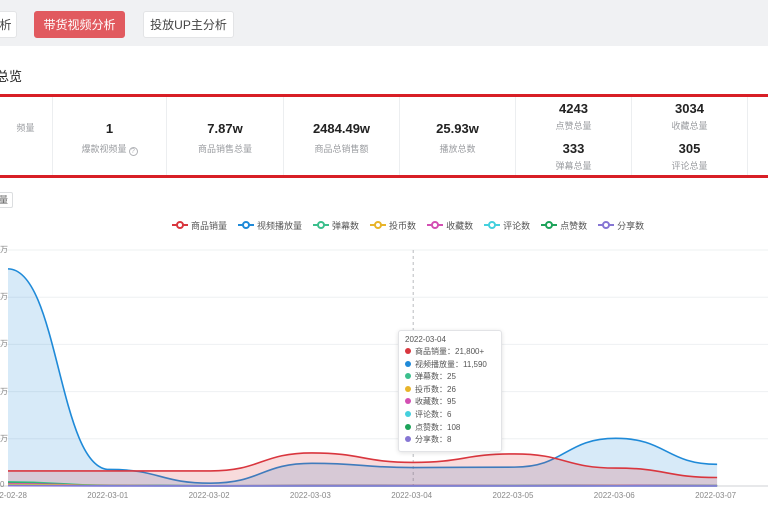 The height and width of the screenshot is (510, 768). I want to click on tooltip-row: 弹幕数：25, so click(450, 377).